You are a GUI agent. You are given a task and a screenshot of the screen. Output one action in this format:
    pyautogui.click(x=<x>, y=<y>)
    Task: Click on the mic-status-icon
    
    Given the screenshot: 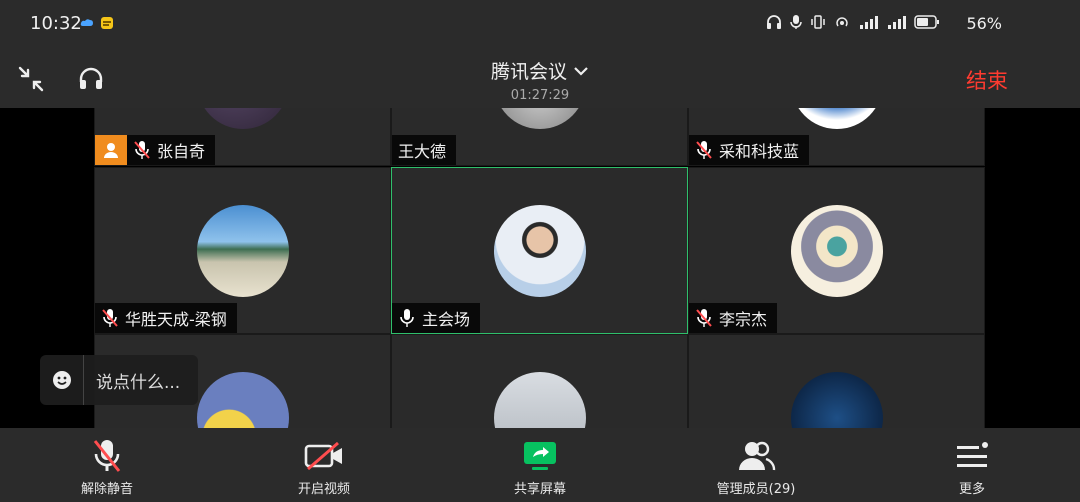 What is the action you would take?
    pyautogui.click(x=796, y=22)
    